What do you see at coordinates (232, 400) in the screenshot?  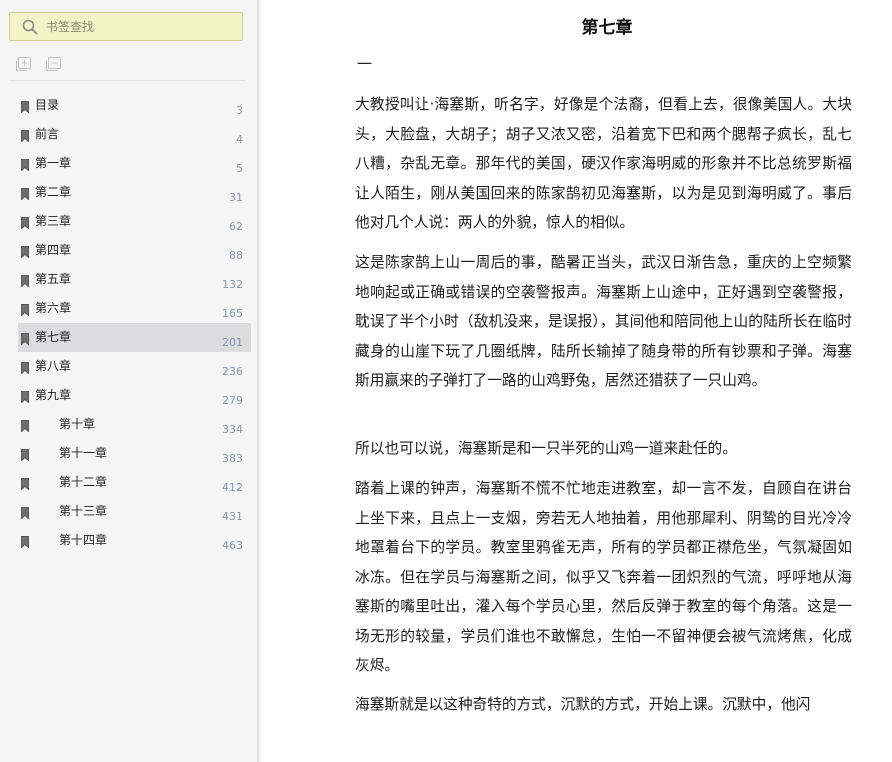 I see `bookmark-page-number: 279` at bounding box center [232, 400].